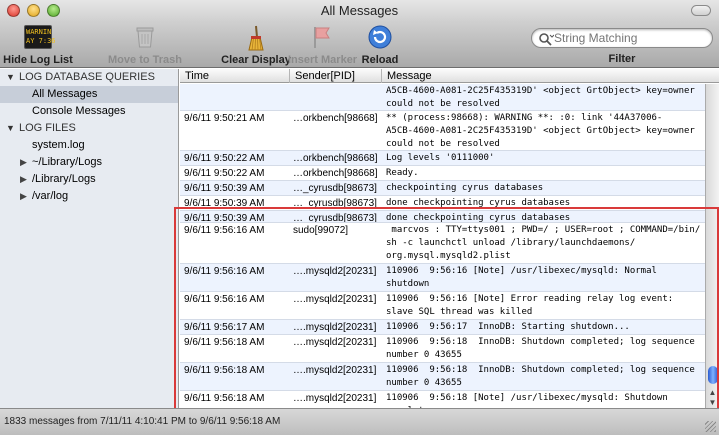 The height and width of the screenshot is (435, 719). What do you see at coordinates (712, 403) in the screenshot?
I see `scroll-down-arrow-icon: ▼` at bounding box center [712, 403].